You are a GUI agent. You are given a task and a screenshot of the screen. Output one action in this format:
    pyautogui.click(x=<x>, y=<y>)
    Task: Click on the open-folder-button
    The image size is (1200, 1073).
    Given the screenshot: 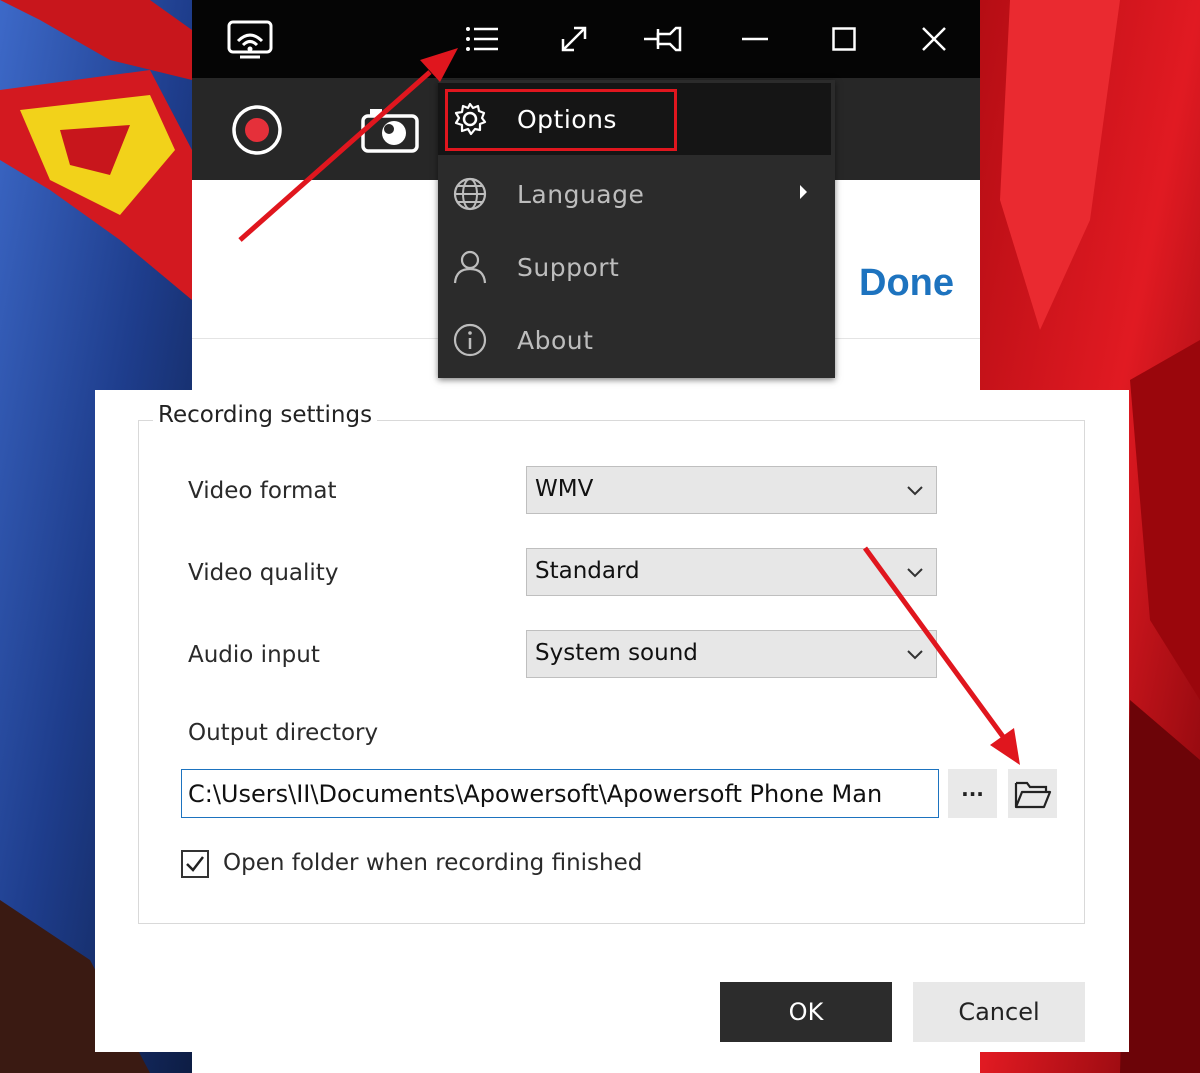 What is the action you would take?
    pyautogui.click(x=1032, y=793)
    